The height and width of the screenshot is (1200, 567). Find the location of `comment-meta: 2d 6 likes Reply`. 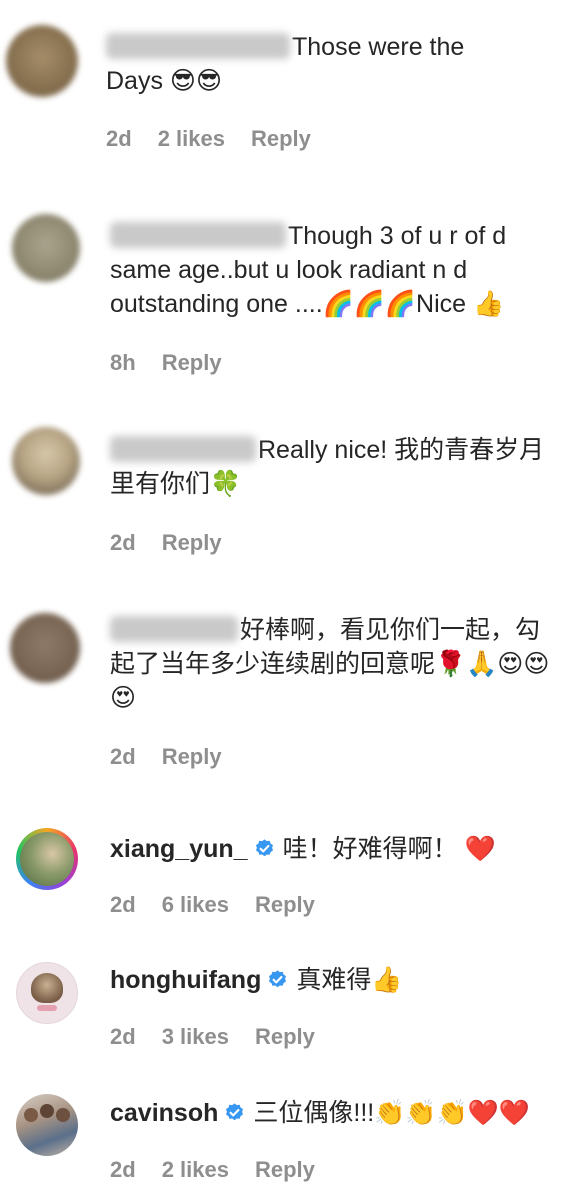

comment-meta: 2d 6 likes Reply is located at coordinates (225, 905).